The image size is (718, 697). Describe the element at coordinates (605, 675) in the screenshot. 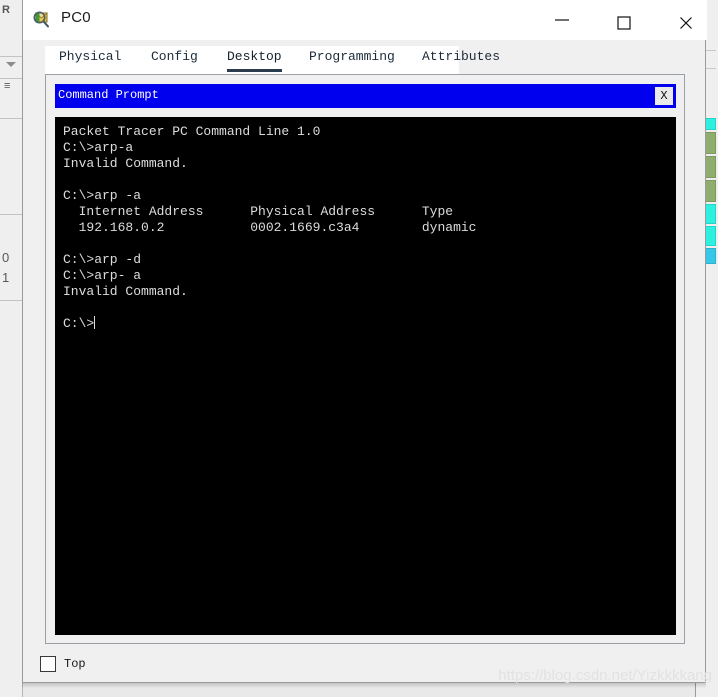

I see `watermark: https://blog.csdn.net/Yizkkkkang` at that location.